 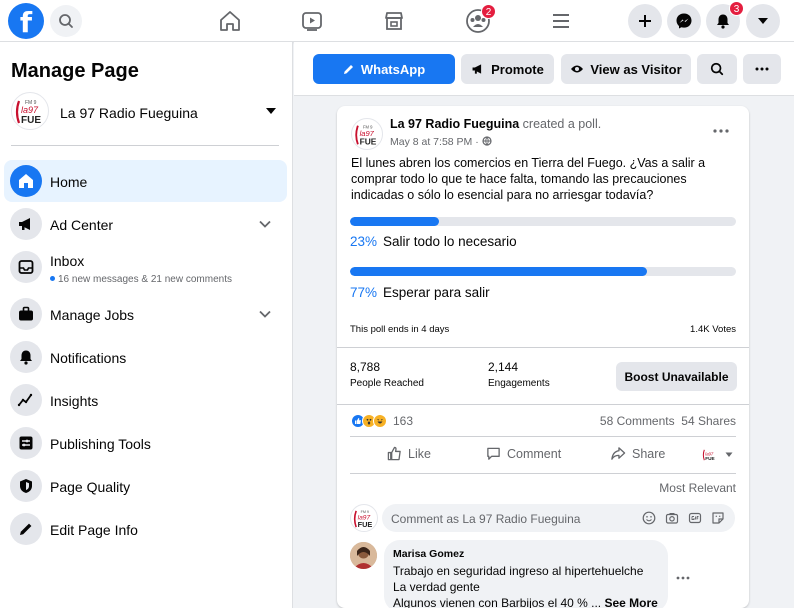 I want to click on comment-sort-selector: Most Relevant, so click(x=697, y=488).